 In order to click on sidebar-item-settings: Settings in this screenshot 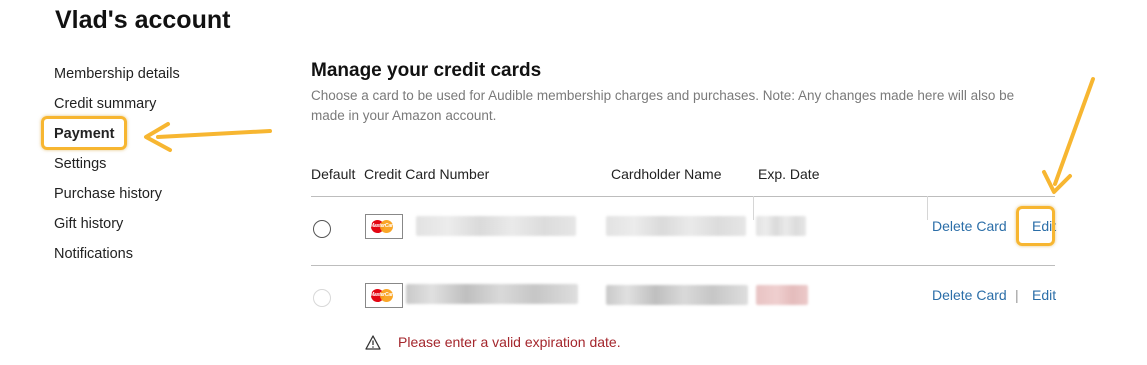, I will do `click(154, 168)`.